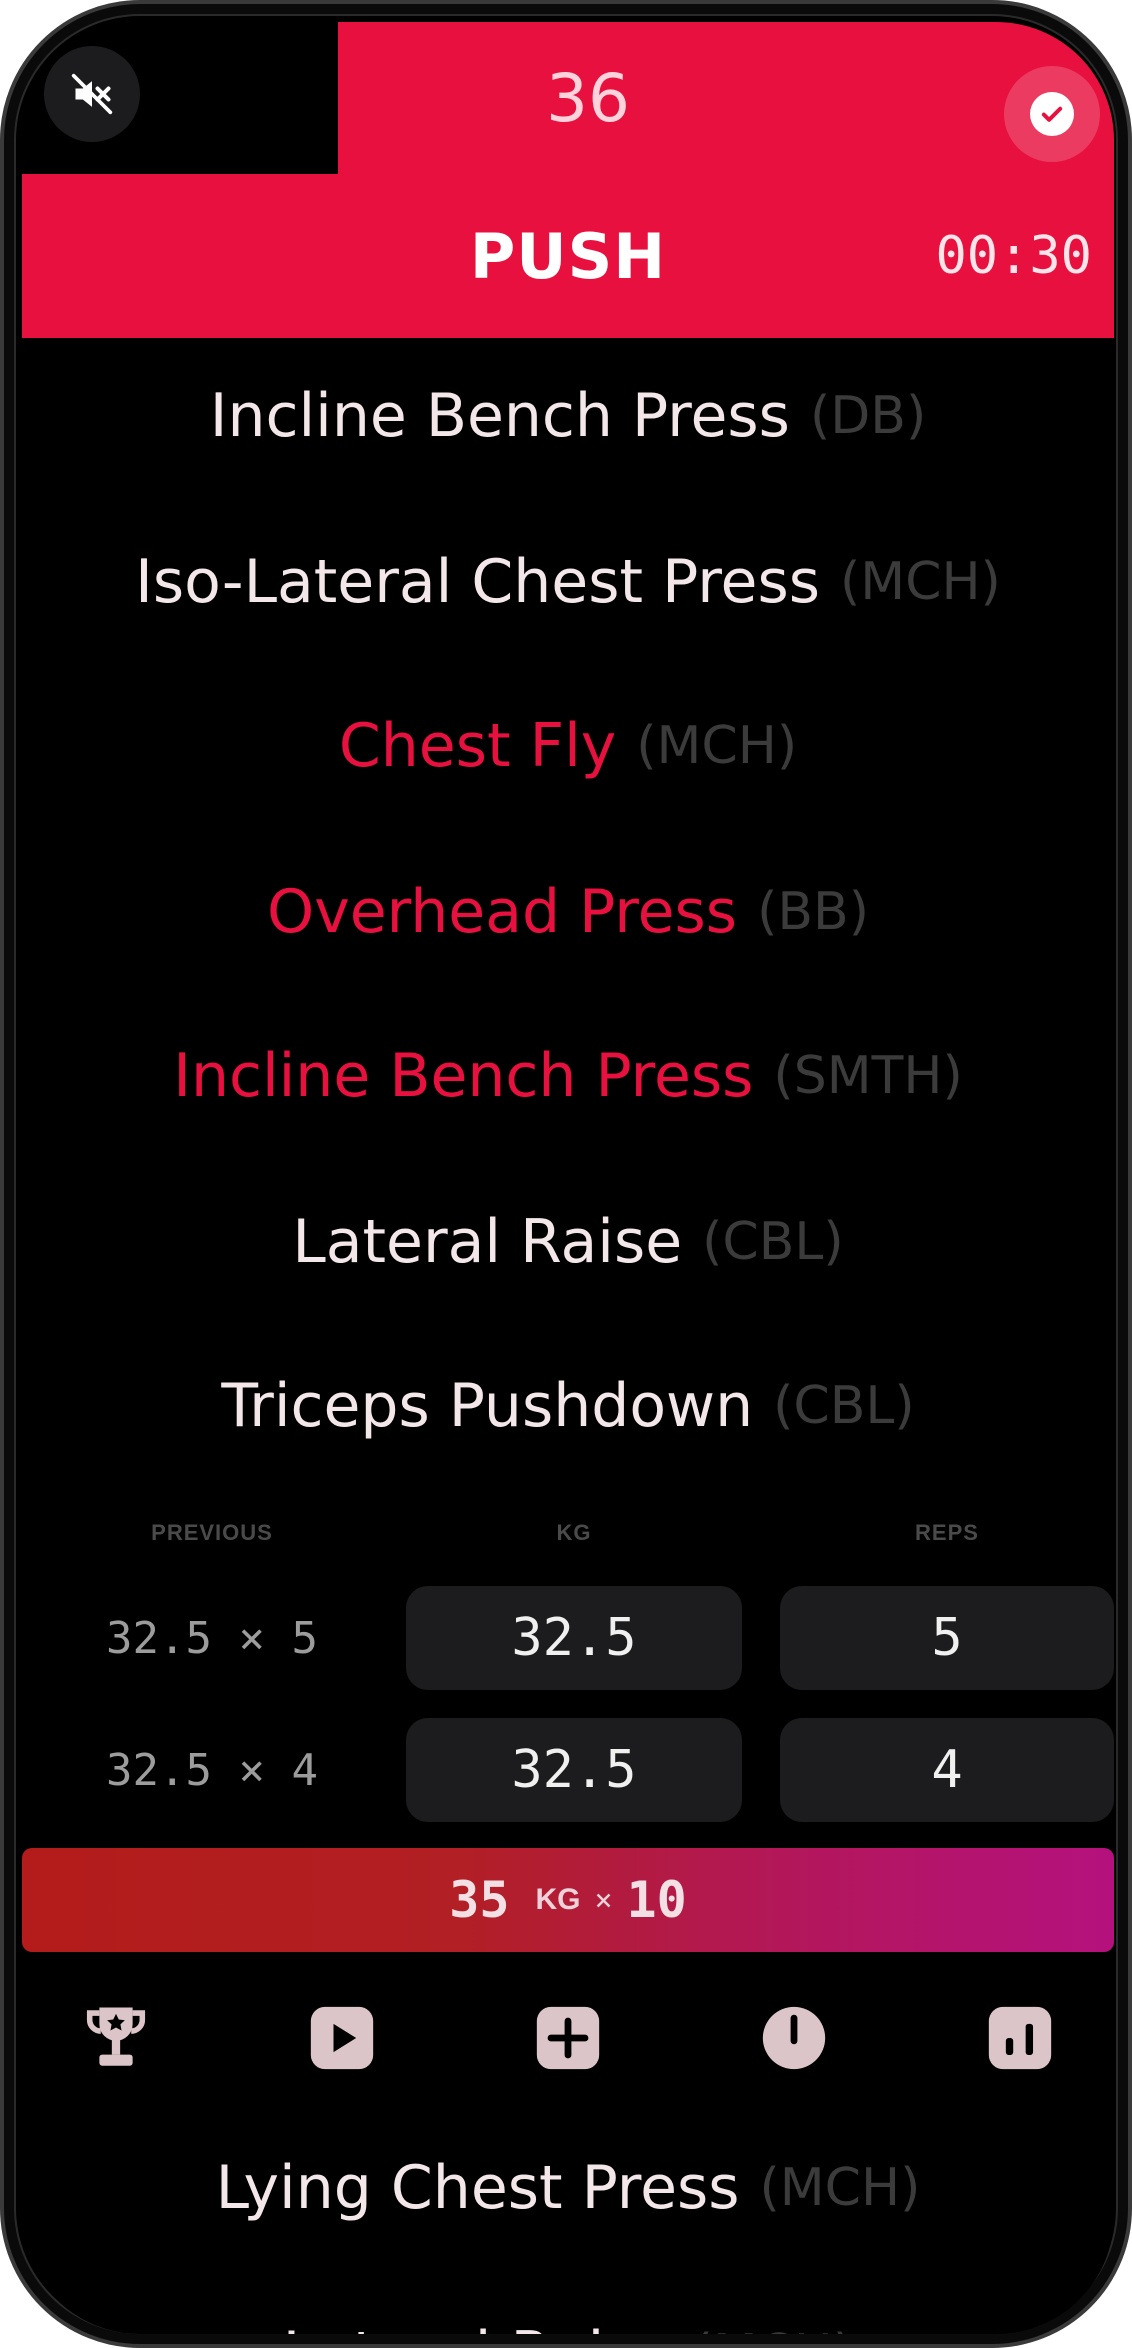 Image resolution: width=1132 pixels, height=2348 pixels. I want to click on exercise-equipment: (DB), so click(868, 416).